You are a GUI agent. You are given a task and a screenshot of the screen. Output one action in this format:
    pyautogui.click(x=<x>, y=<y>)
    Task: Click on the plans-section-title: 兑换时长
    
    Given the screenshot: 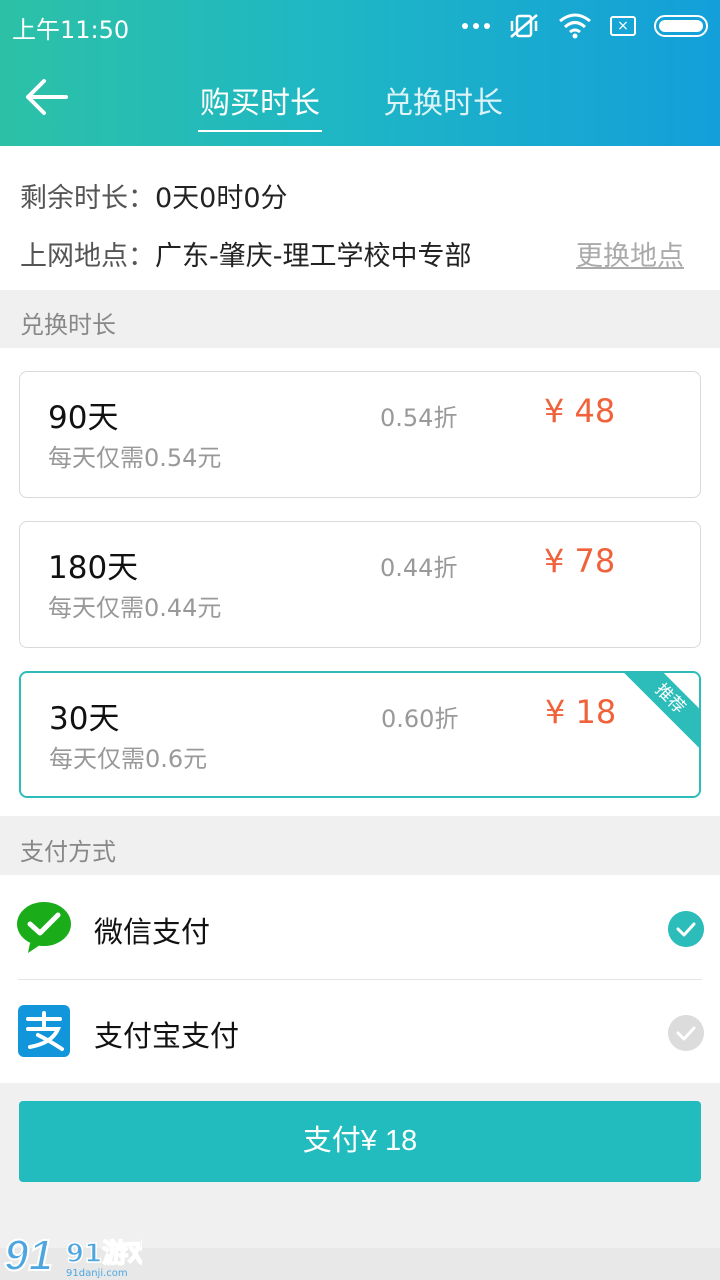 What is the action you would take?
    pyautogui.click(x=68, y=325)
    